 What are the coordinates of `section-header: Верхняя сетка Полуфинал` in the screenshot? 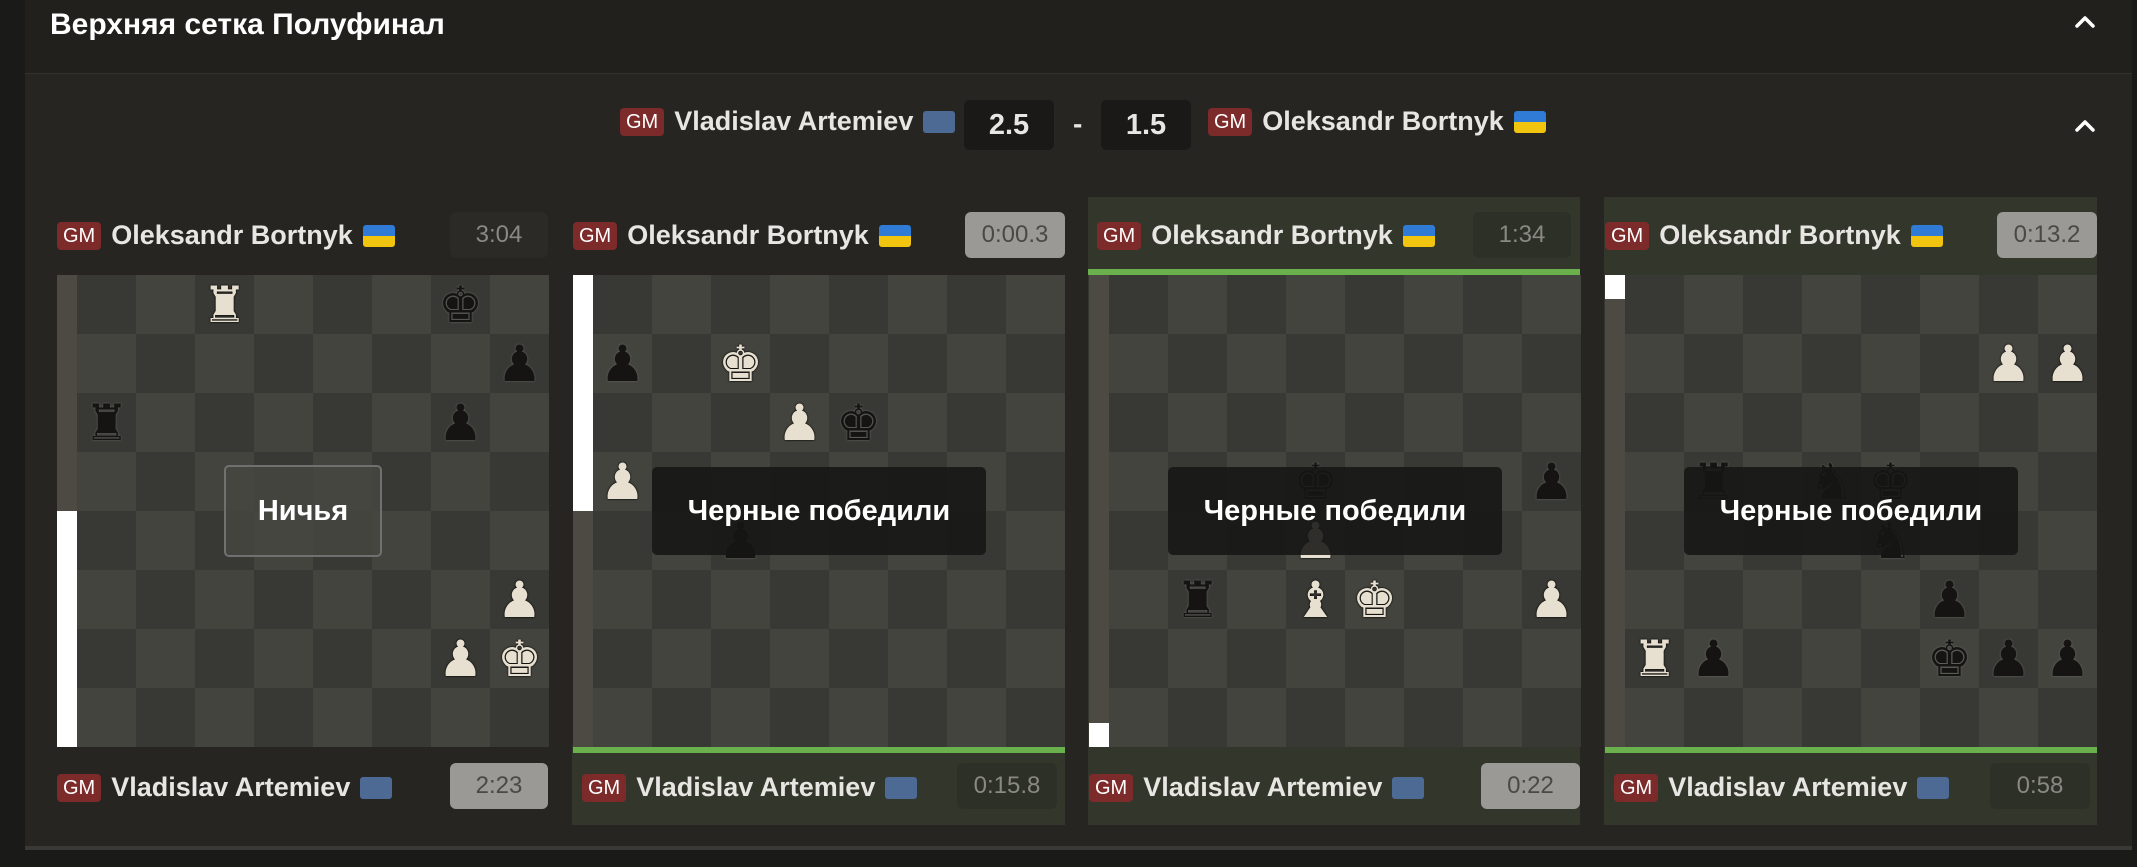 It's located at (1078, 37).